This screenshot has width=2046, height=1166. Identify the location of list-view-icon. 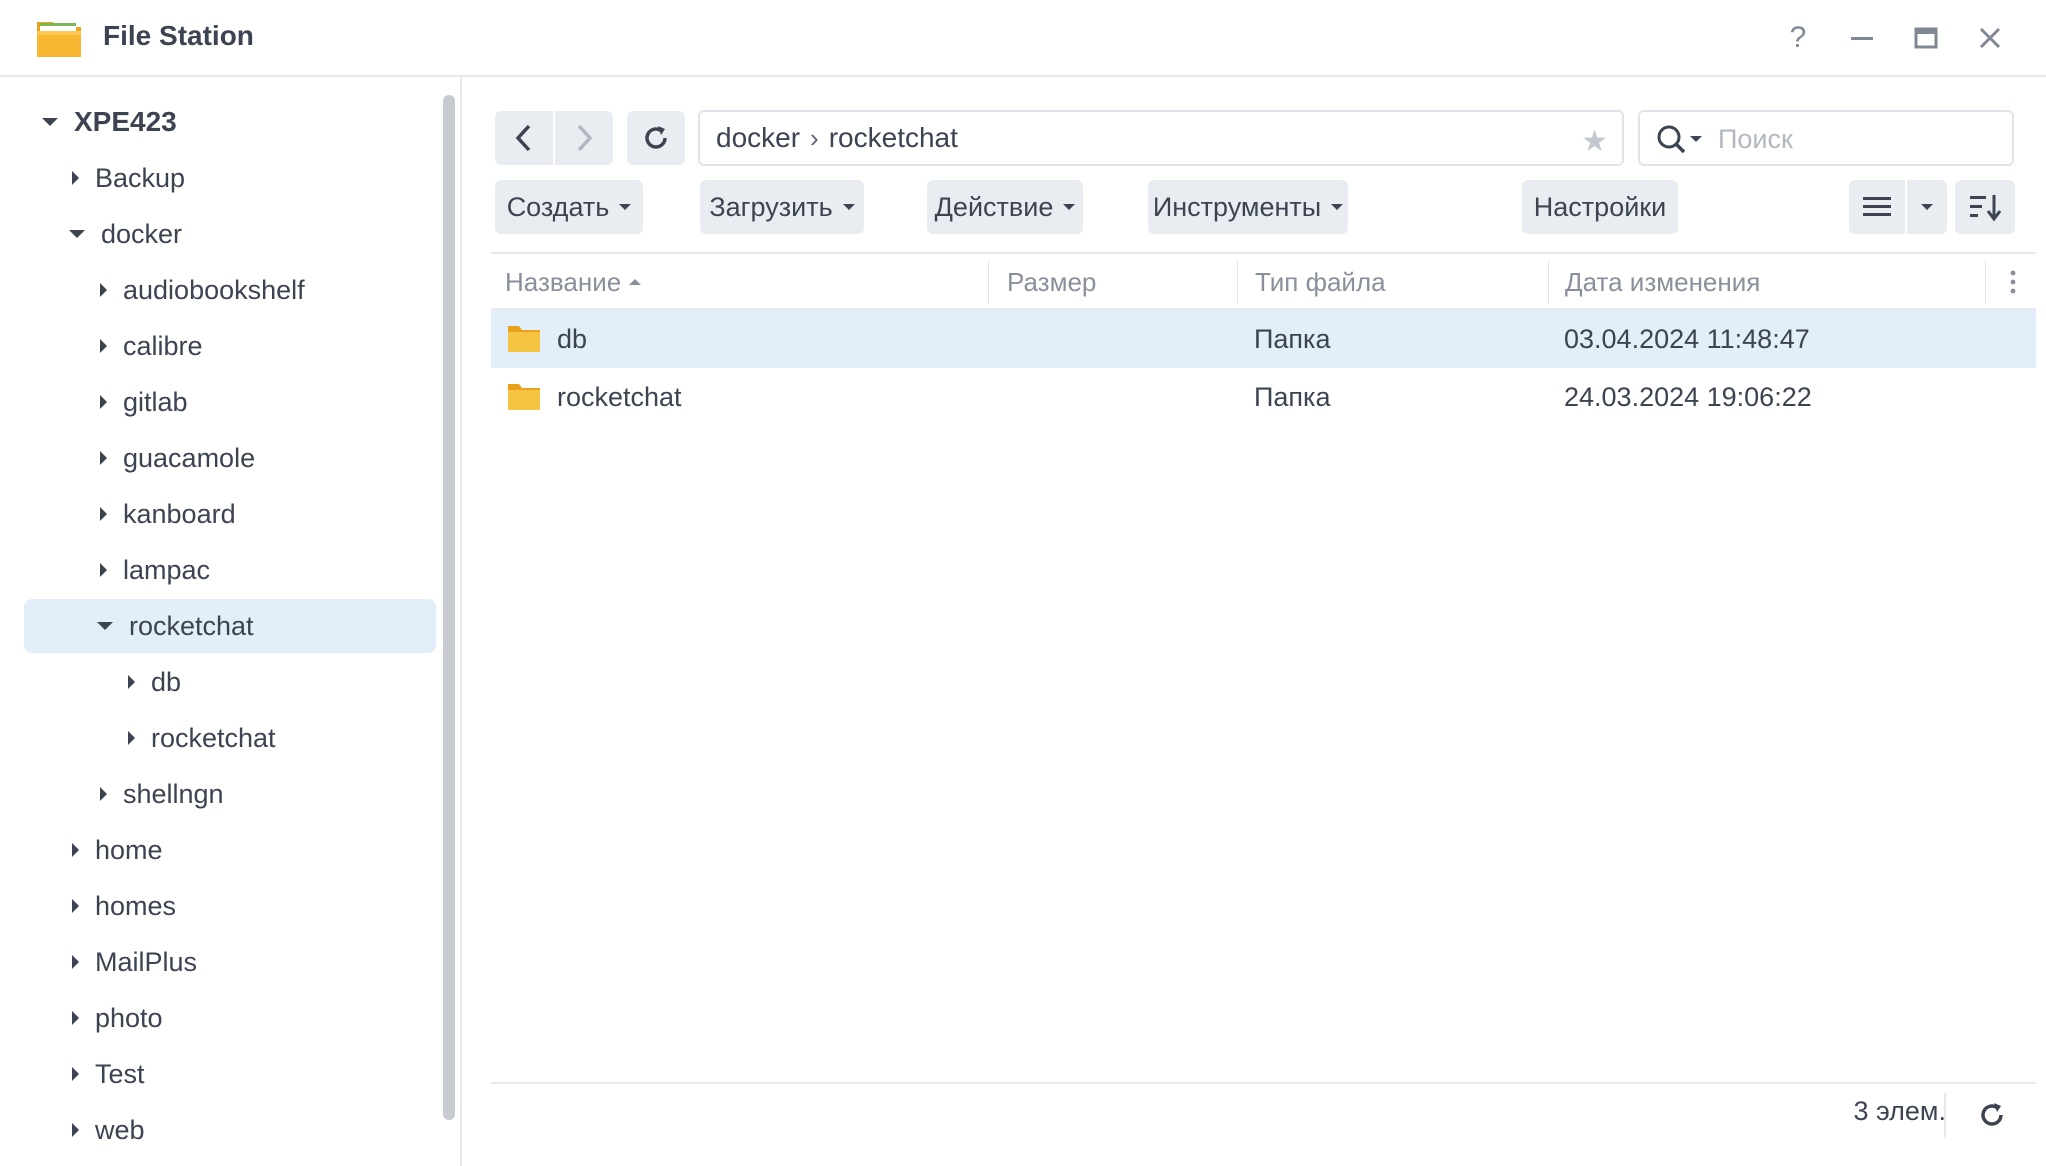
(1877, 206).